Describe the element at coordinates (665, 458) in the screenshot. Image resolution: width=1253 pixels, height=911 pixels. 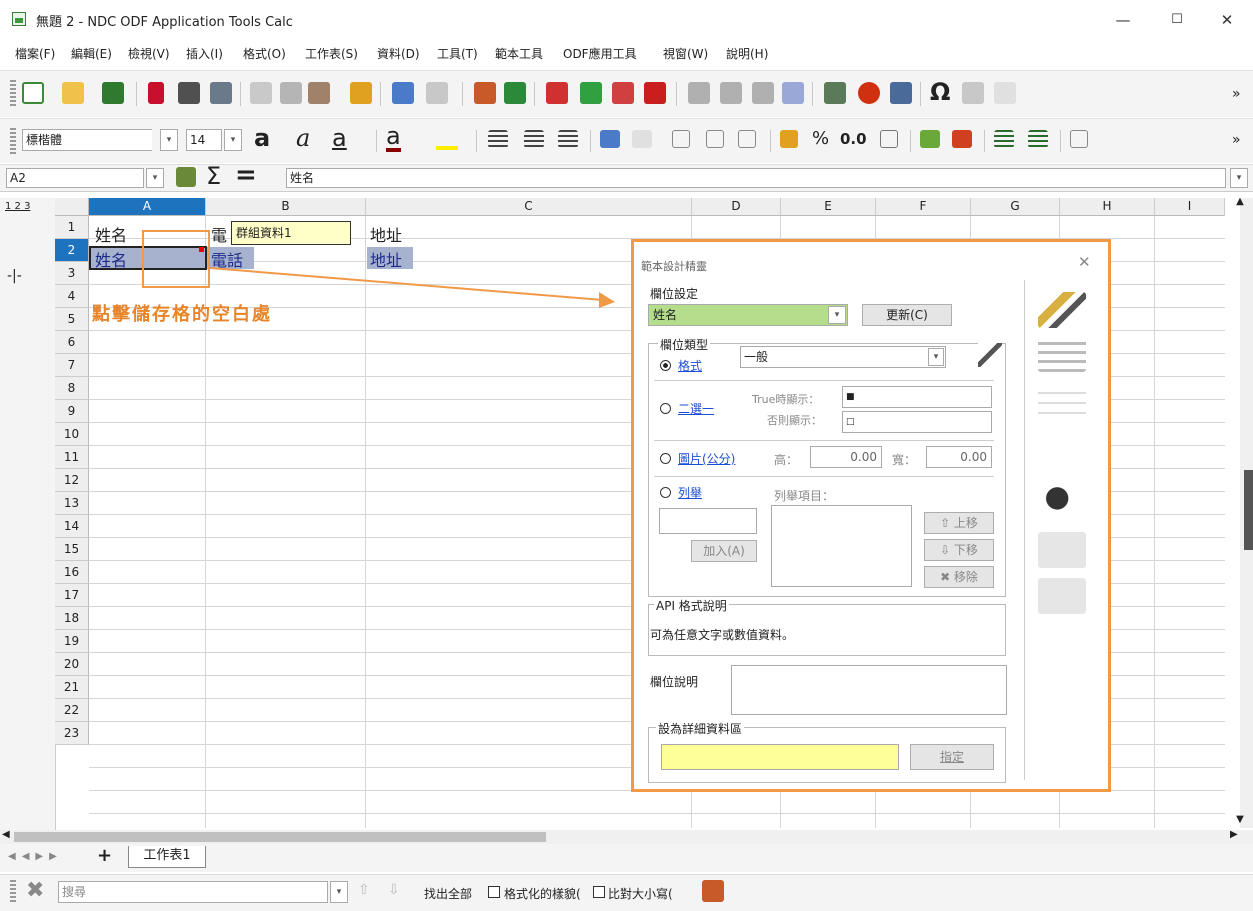
I see `image-radio` at that location.